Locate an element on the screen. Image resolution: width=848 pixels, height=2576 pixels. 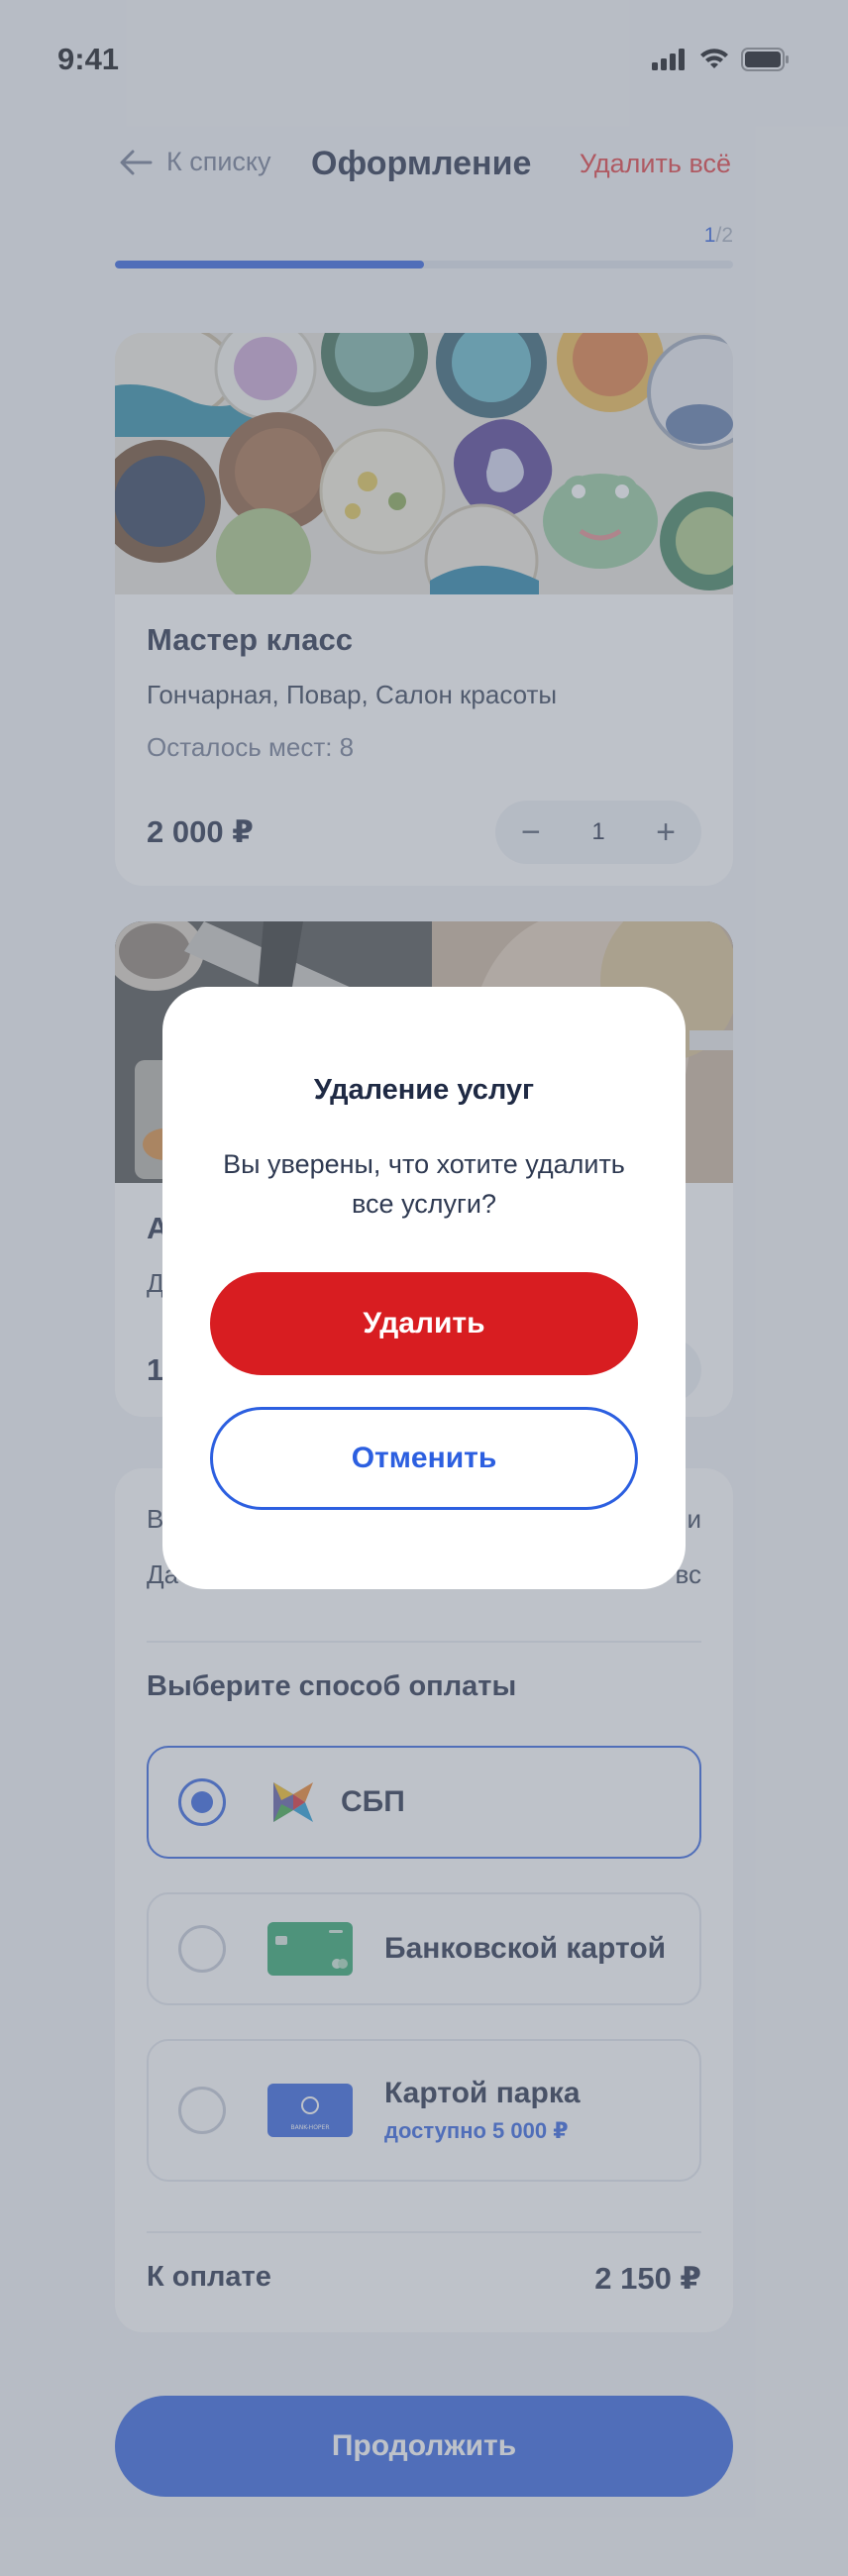
confirm-delete-button: Удалить is located at coordinates (424, 1323).